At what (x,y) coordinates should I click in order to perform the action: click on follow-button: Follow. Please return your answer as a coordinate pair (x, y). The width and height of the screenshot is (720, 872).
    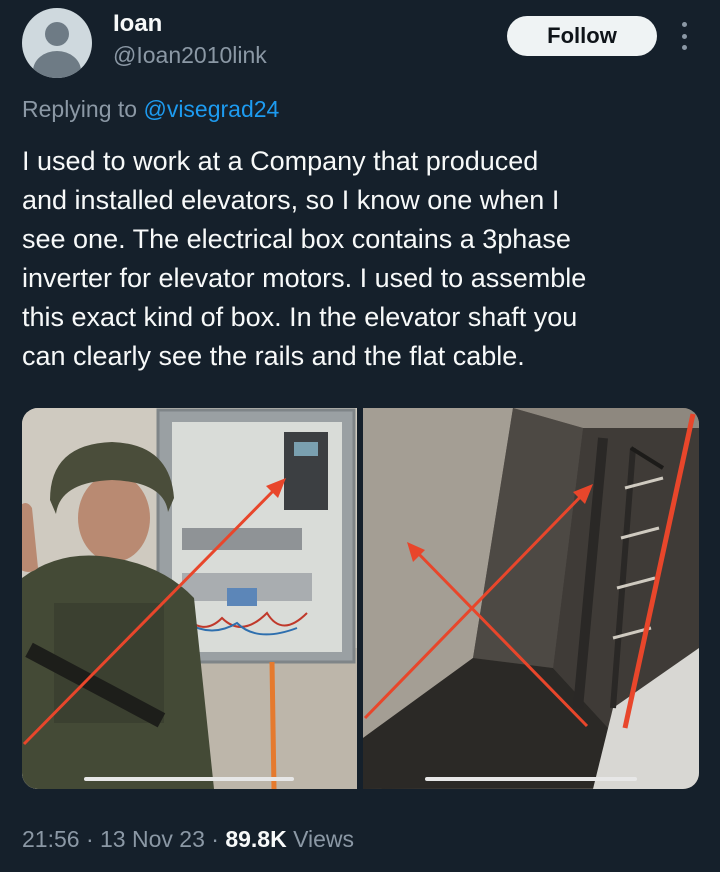
    Looking at the image, I should click on (582, 36).